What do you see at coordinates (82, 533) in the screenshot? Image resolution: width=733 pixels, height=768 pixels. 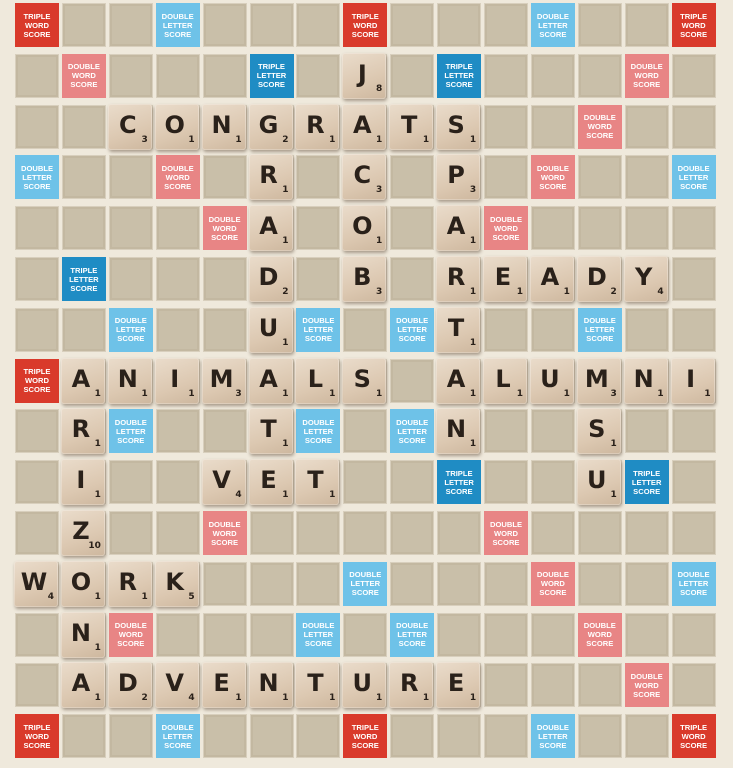 I see `letter-tile: Z 10` at bounding box center [82, 533].